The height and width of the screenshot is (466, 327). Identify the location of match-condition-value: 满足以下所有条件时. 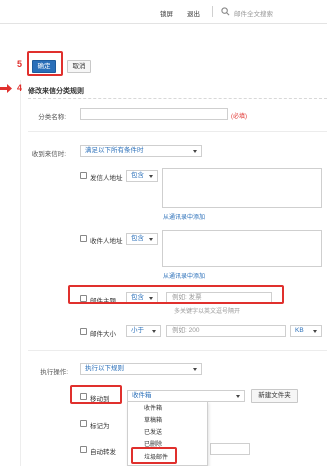
(114, 150).